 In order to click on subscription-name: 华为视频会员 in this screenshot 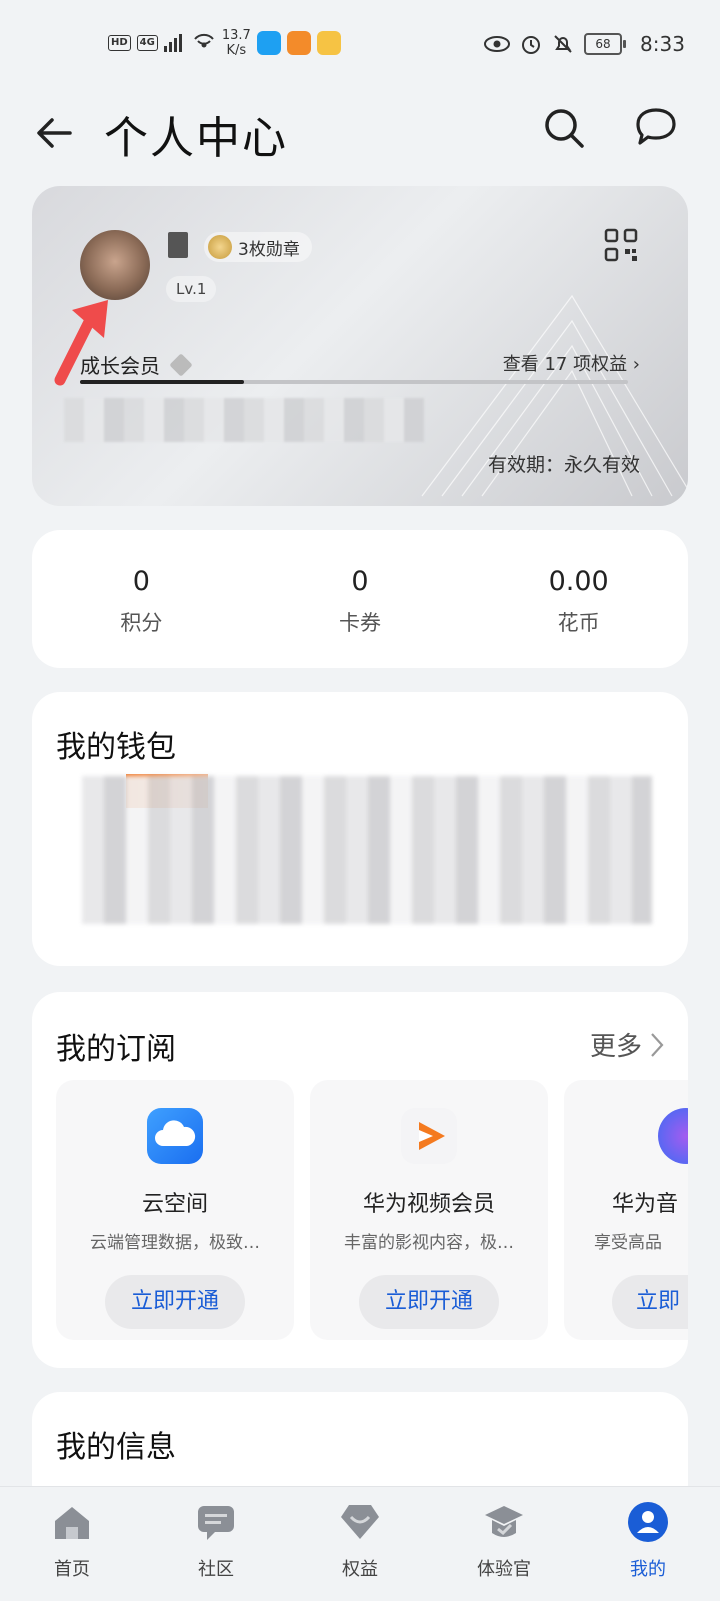, I will do `click(428, 1204)`.